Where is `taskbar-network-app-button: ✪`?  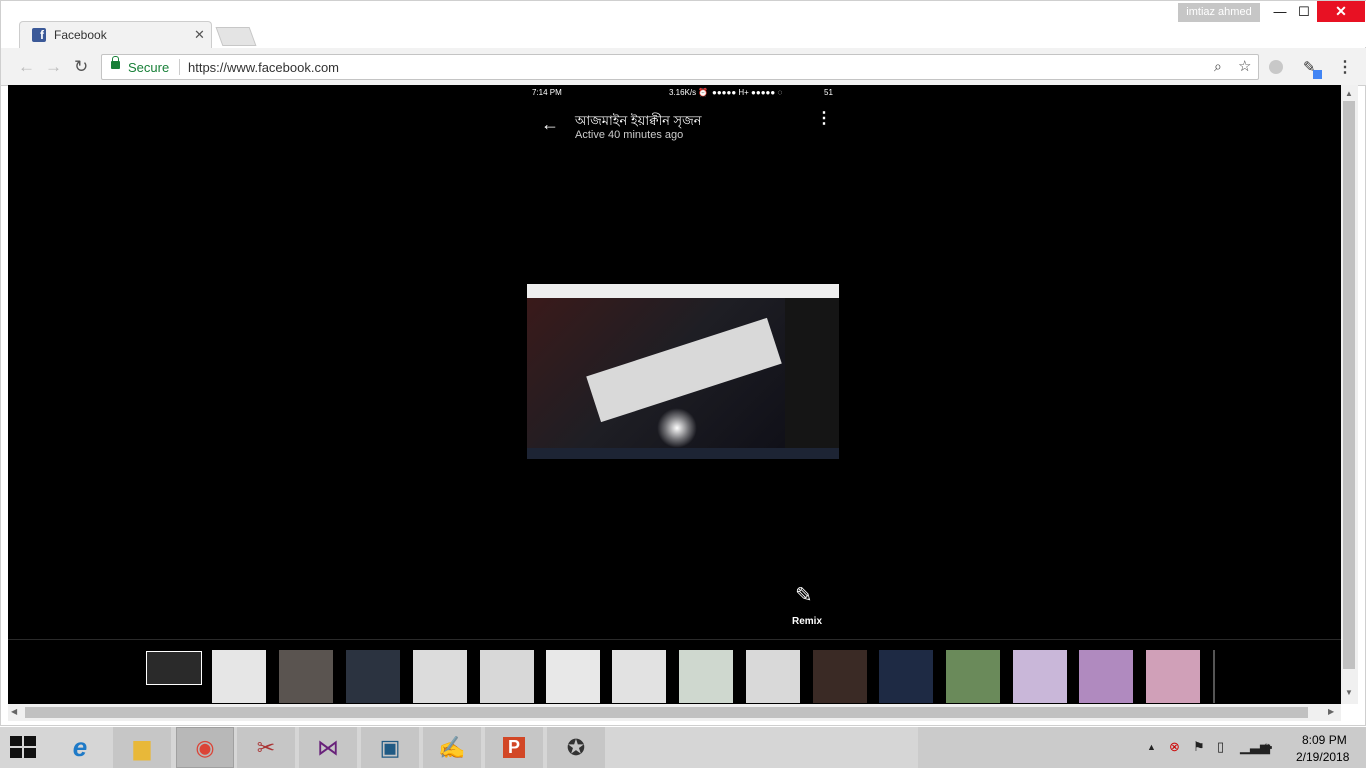
taskbar-network-app-button: ✪ is located at coordinates (576, 747).